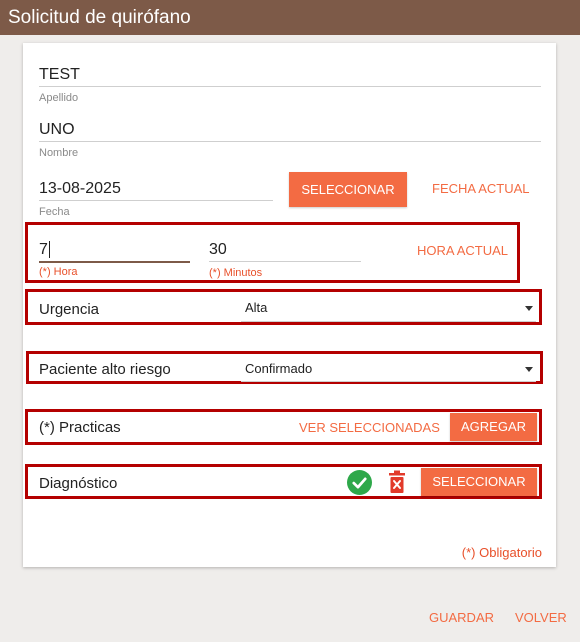 The width and height of the screenshot is (580, 642). Describe the element at coordinates (285, 250) in the screenshot. I see `minutos-input: 30` at that location.